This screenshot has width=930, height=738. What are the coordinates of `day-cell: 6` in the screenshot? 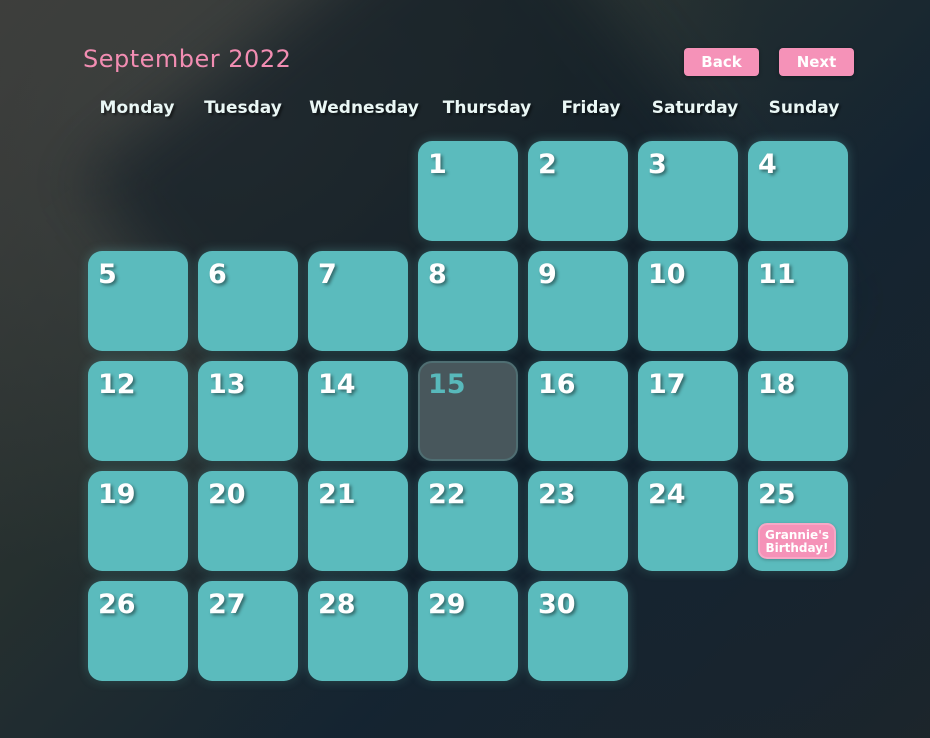 It's located at (248, 301).